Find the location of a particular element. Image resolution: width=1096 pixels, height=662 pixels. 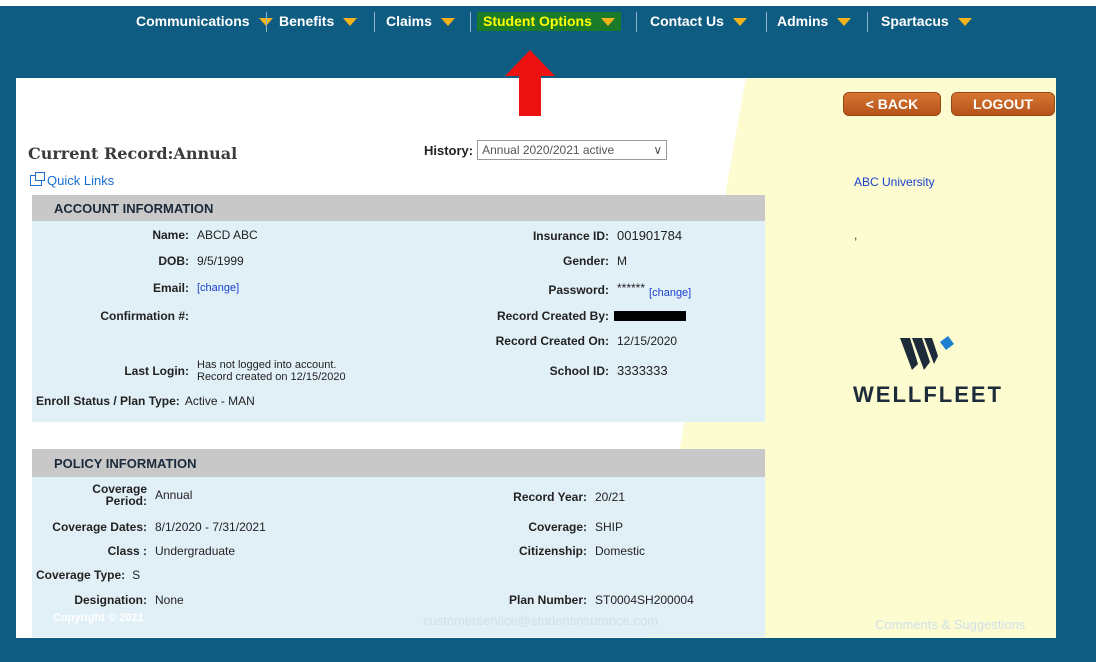

year-value: 20/21 is located at coordinates (610, 497).